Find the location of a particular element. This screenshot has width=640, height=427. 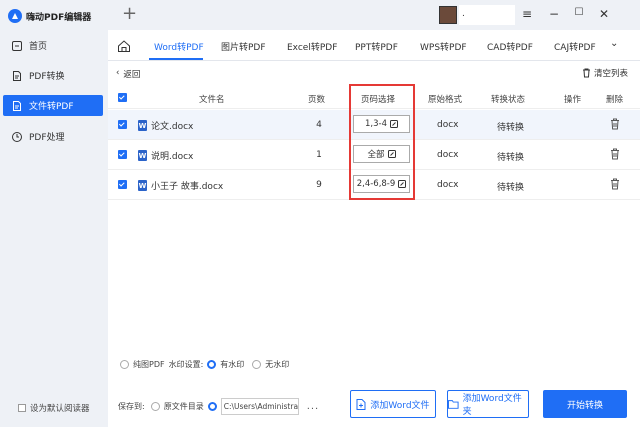

tabs-more-chevron-icon: ⌄ is located at coordinates (614, 43).